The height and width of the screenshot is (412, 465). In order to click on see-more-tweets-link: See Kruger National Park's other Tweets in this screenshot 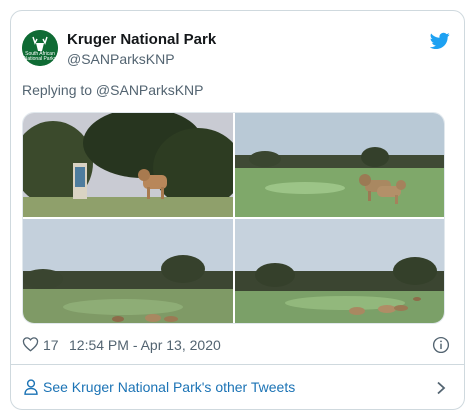, I will do `click(237, 387)`.